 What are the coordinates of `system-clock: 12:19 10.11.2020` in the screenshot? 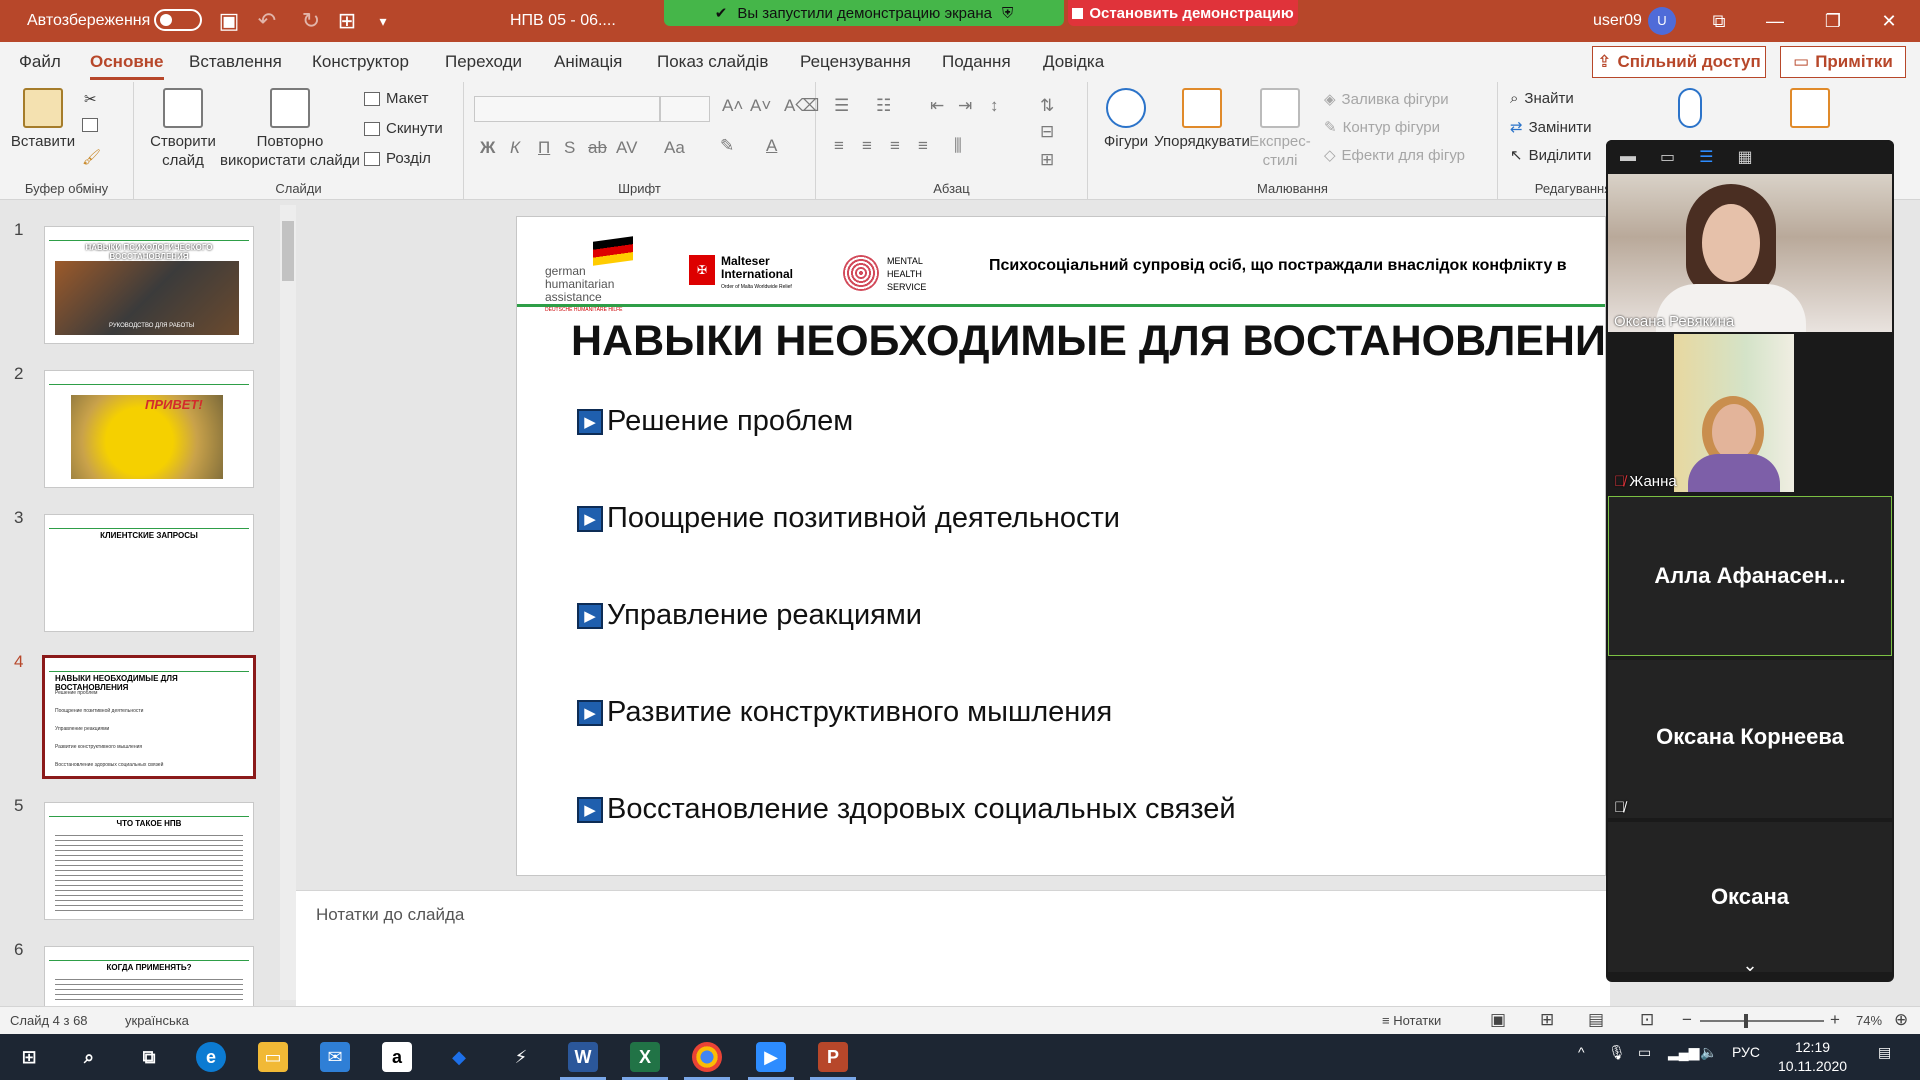 It's located at (1812, 1057).